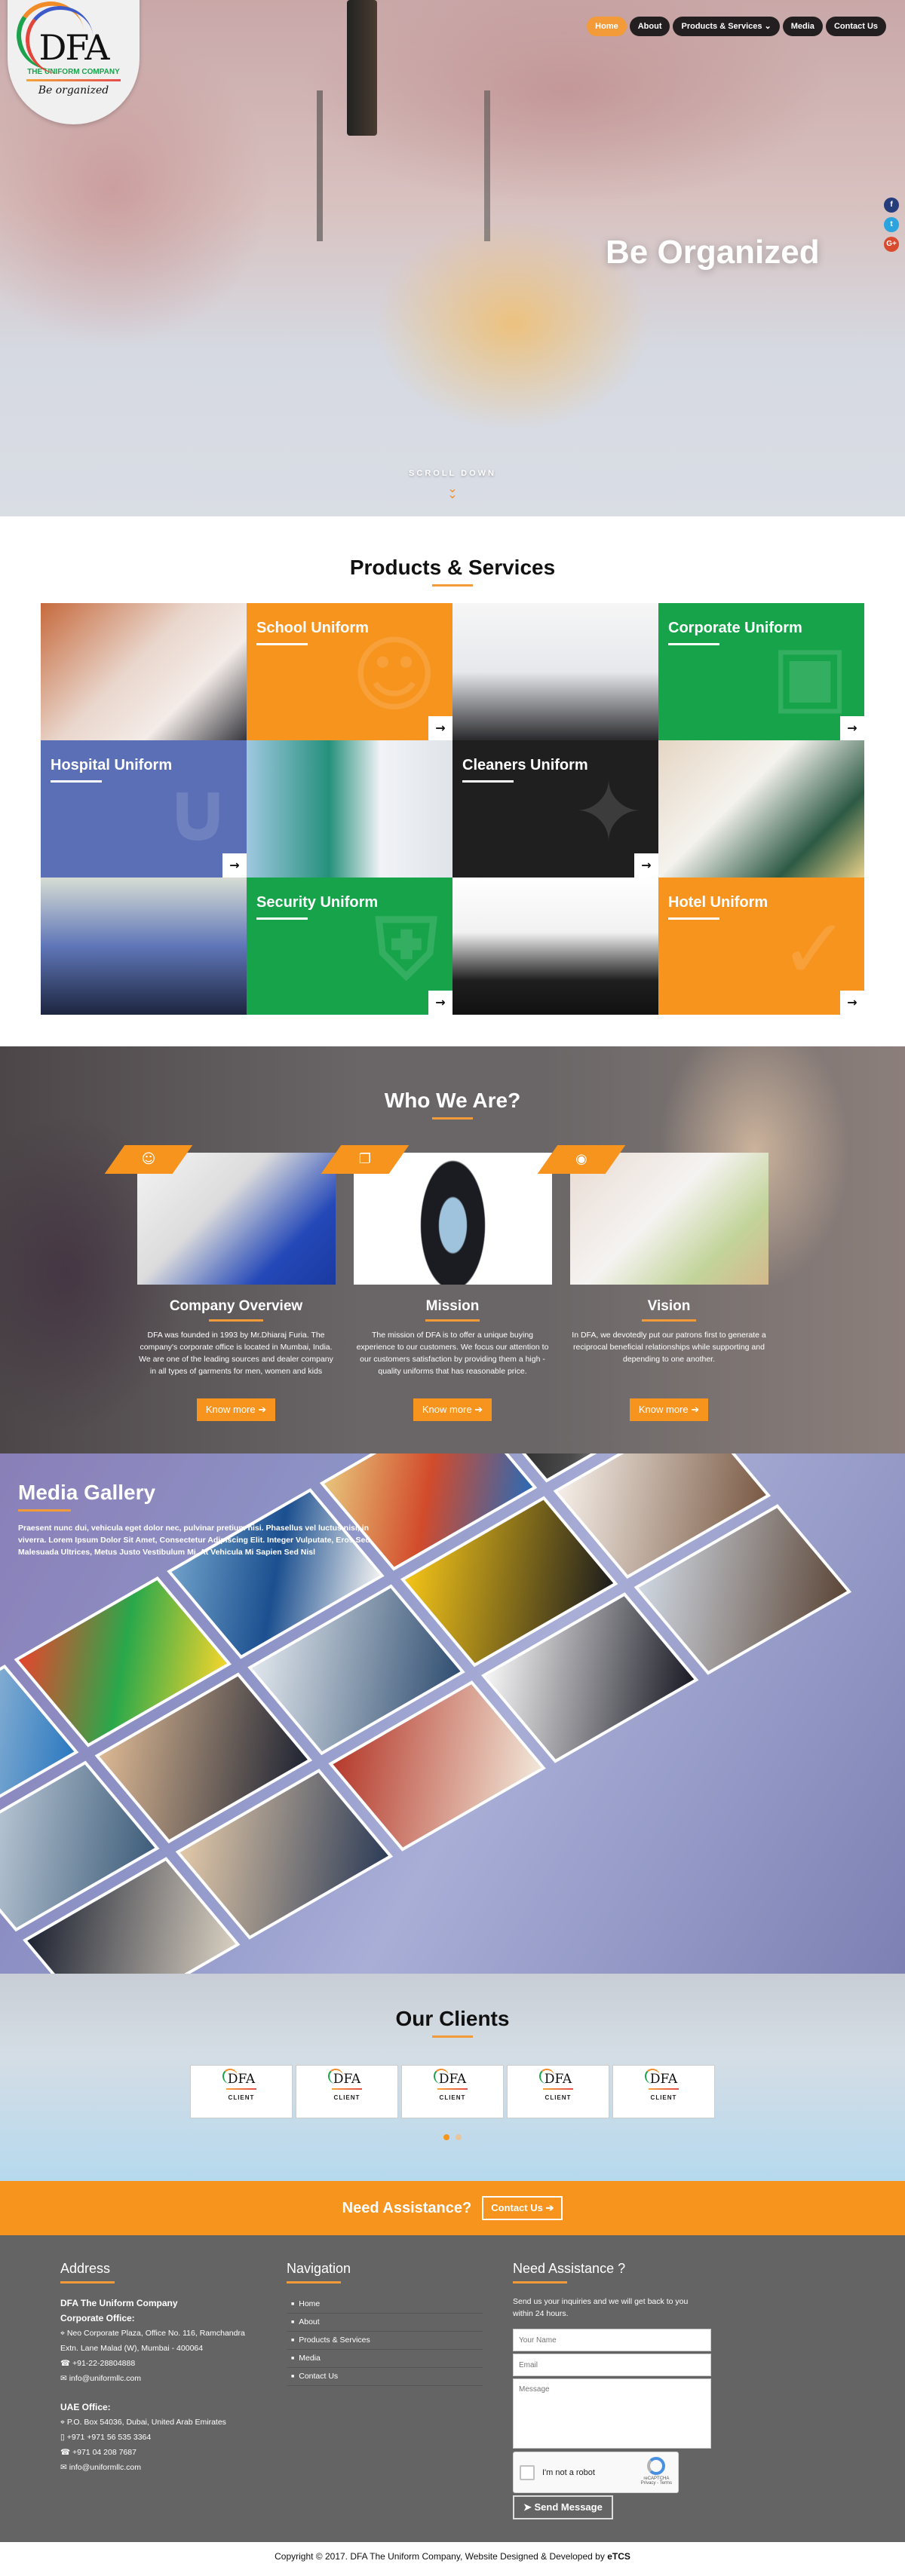  I want to click on recaptcha-label: I'm not a robot, so click(568, 2472).